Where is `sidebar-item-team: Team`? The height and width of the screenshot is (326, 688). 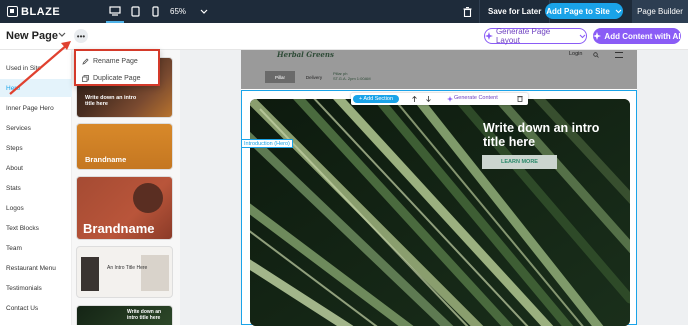 sidebar-item-team: Team is located at coordinates (36, 248).